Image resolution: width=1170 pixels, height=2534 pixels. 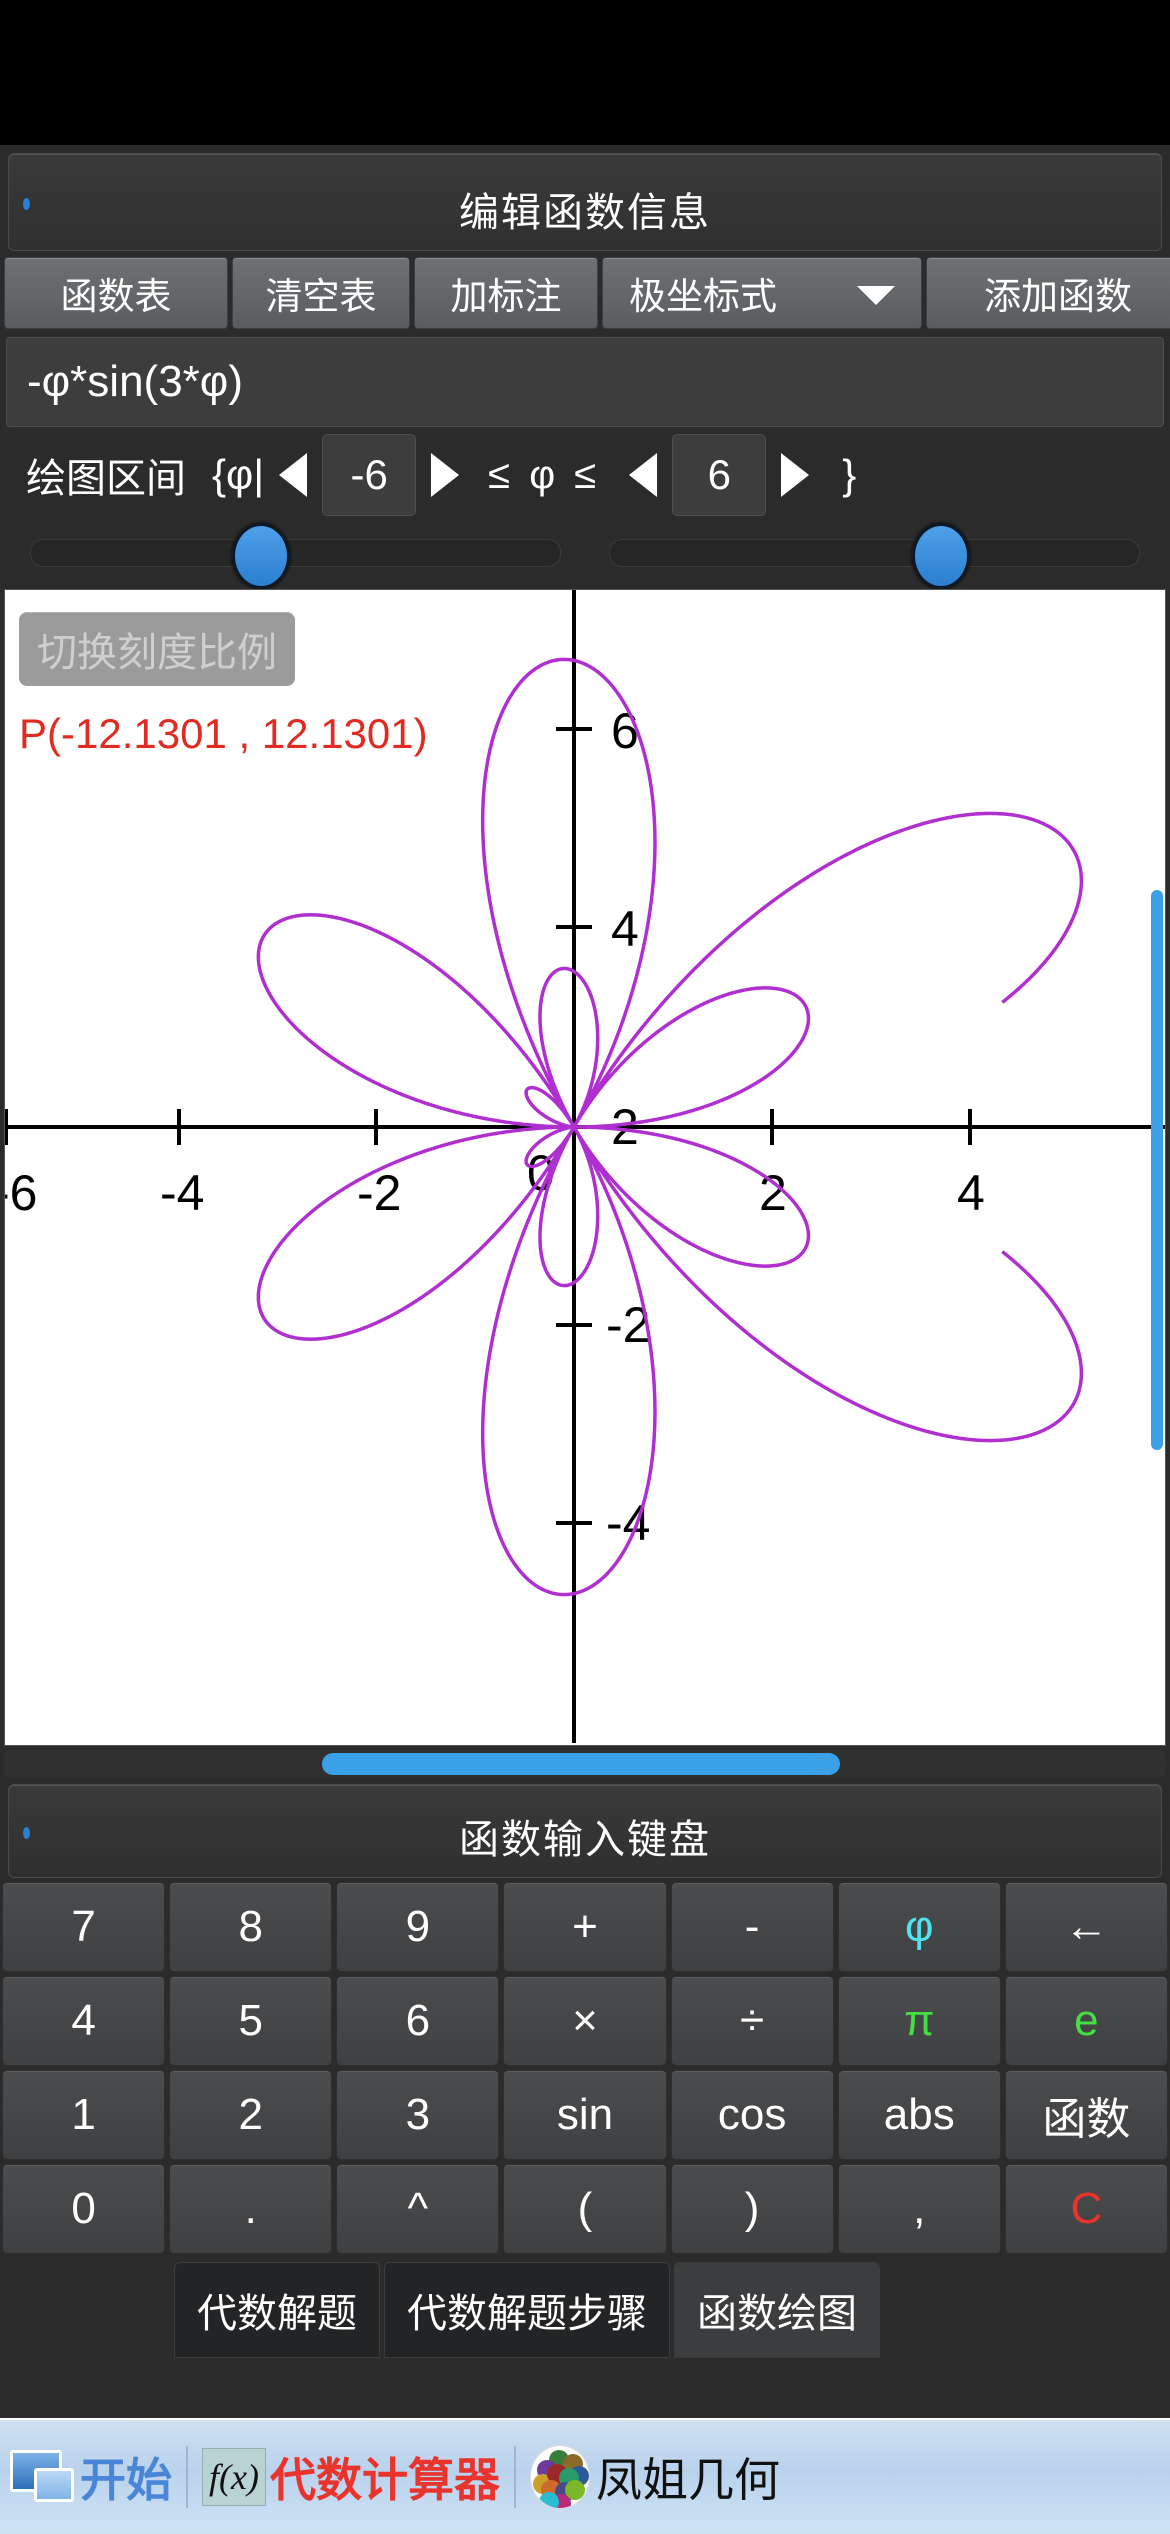 I want to click on start-button: 开始, so click(x=91, y=2477).